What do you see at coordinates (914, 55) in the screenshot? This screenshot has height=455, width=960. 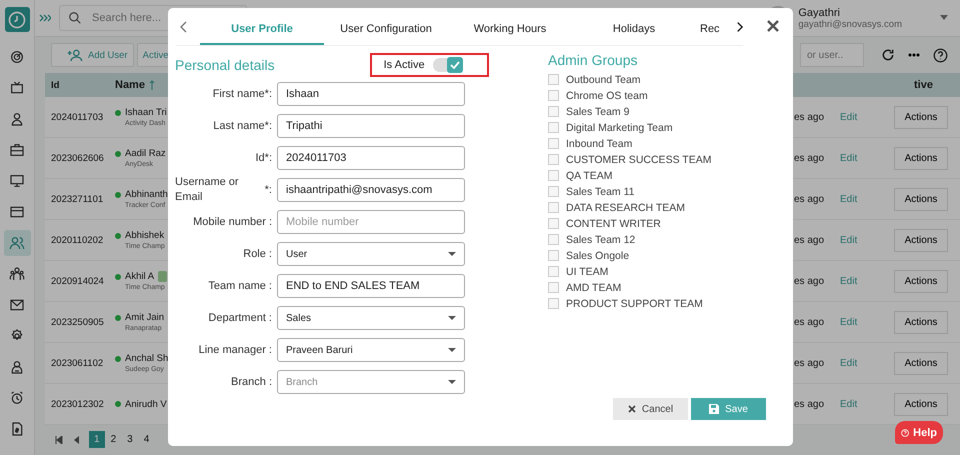 I see `more-icon` at bounding box center [914, 55].